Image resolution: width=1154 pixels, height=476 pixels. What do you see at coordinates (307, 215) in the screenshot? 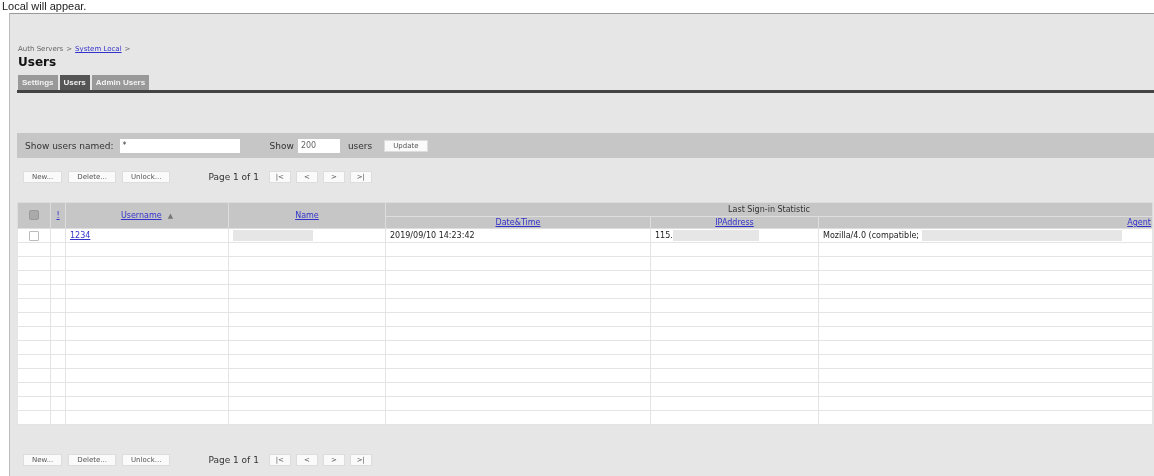
I see `column-header: Name` at bounding box center [307, 215].